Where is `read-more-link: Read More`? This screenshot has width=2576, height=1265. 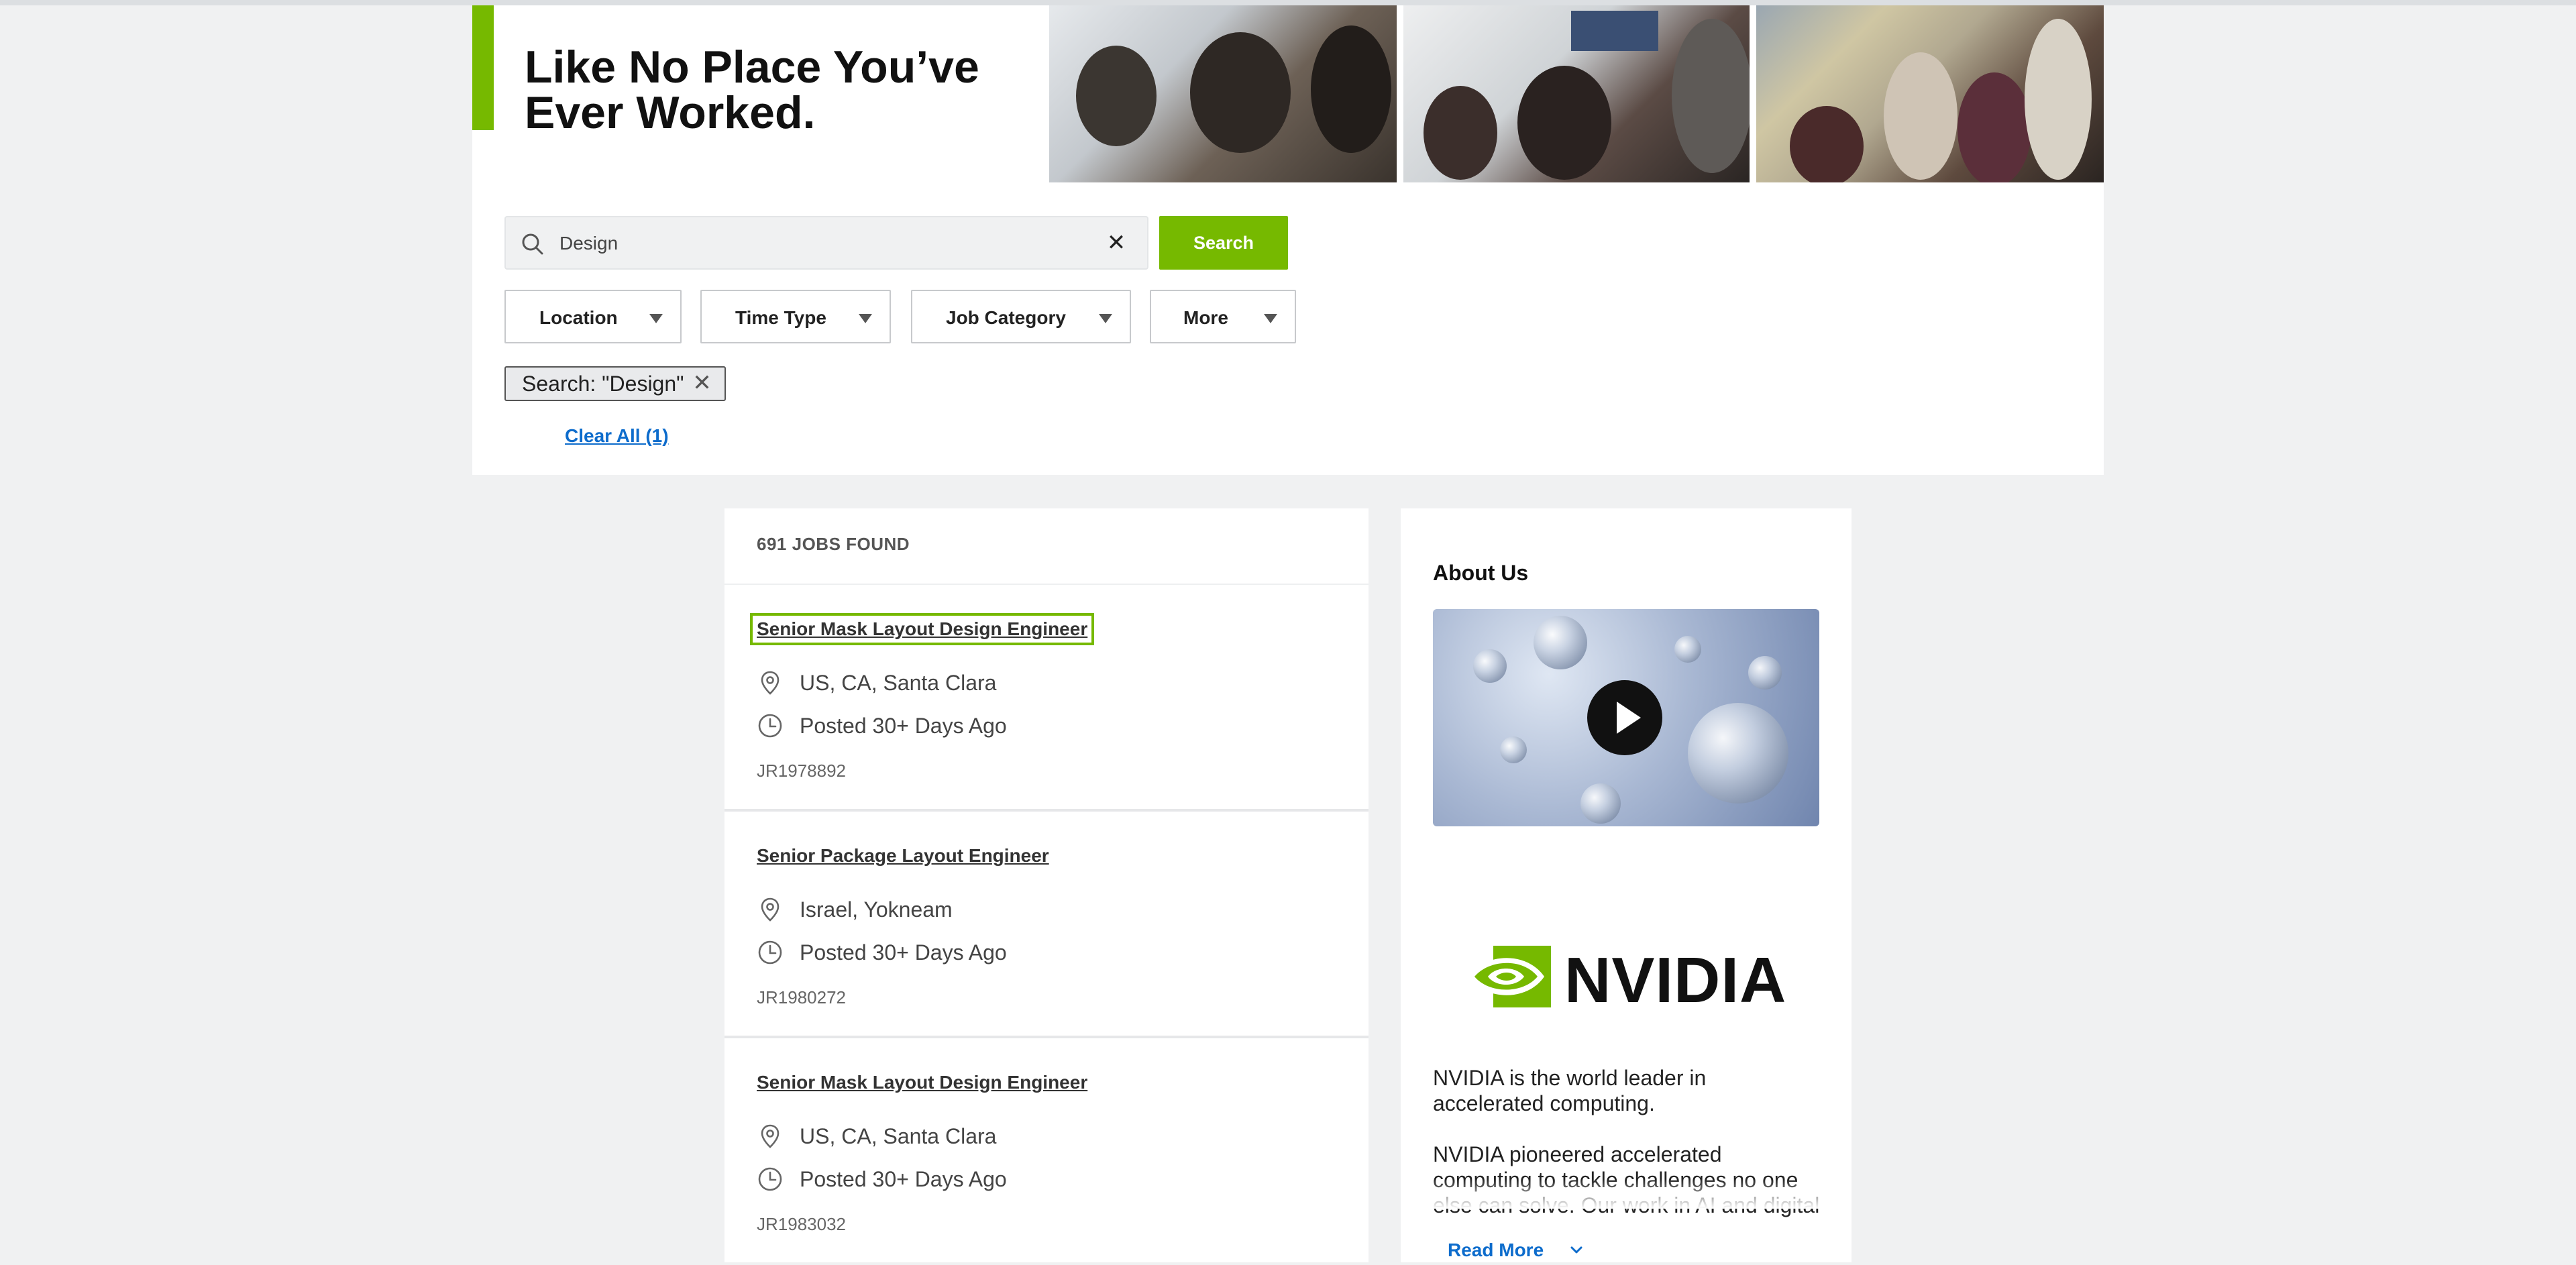 read-more-link: Read More is located at coordinates (1515, 1251).